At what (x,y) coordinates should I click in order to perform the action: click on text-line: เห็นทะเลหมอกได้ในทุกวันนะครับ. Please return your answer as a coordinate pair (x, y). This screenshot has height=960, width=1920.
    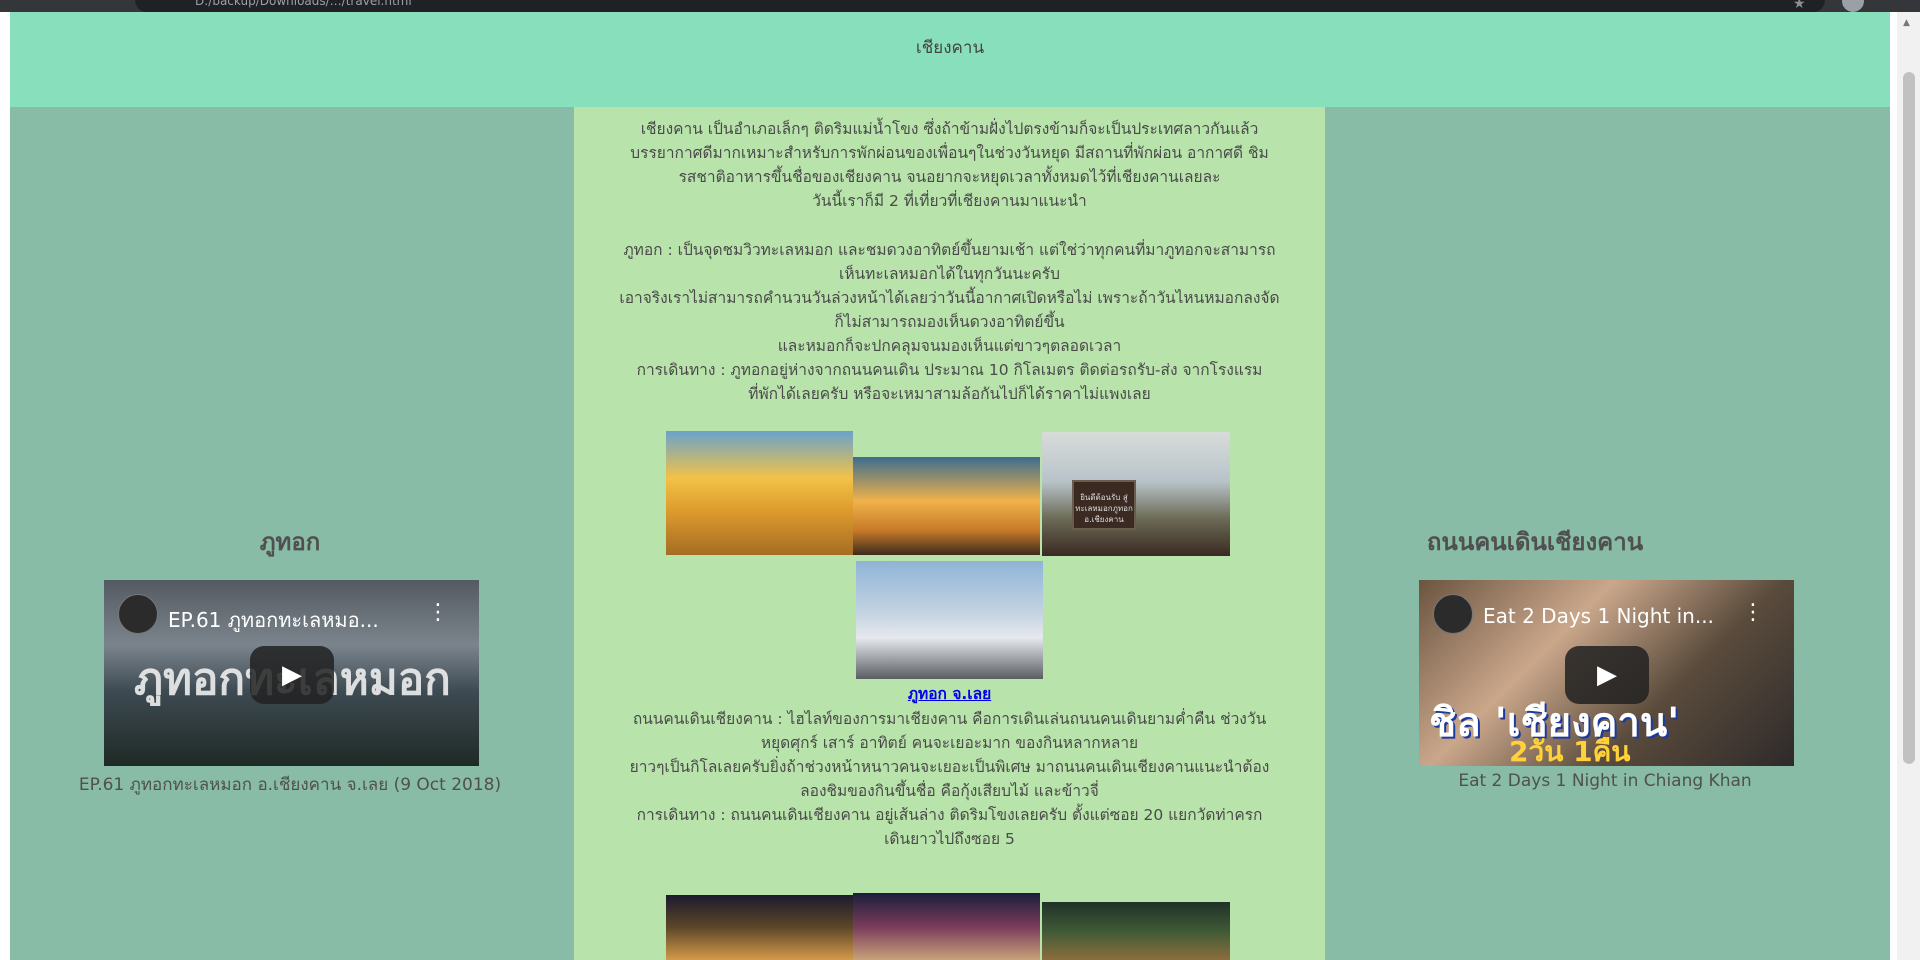
    Looking at the image, I should click on (949, 274).